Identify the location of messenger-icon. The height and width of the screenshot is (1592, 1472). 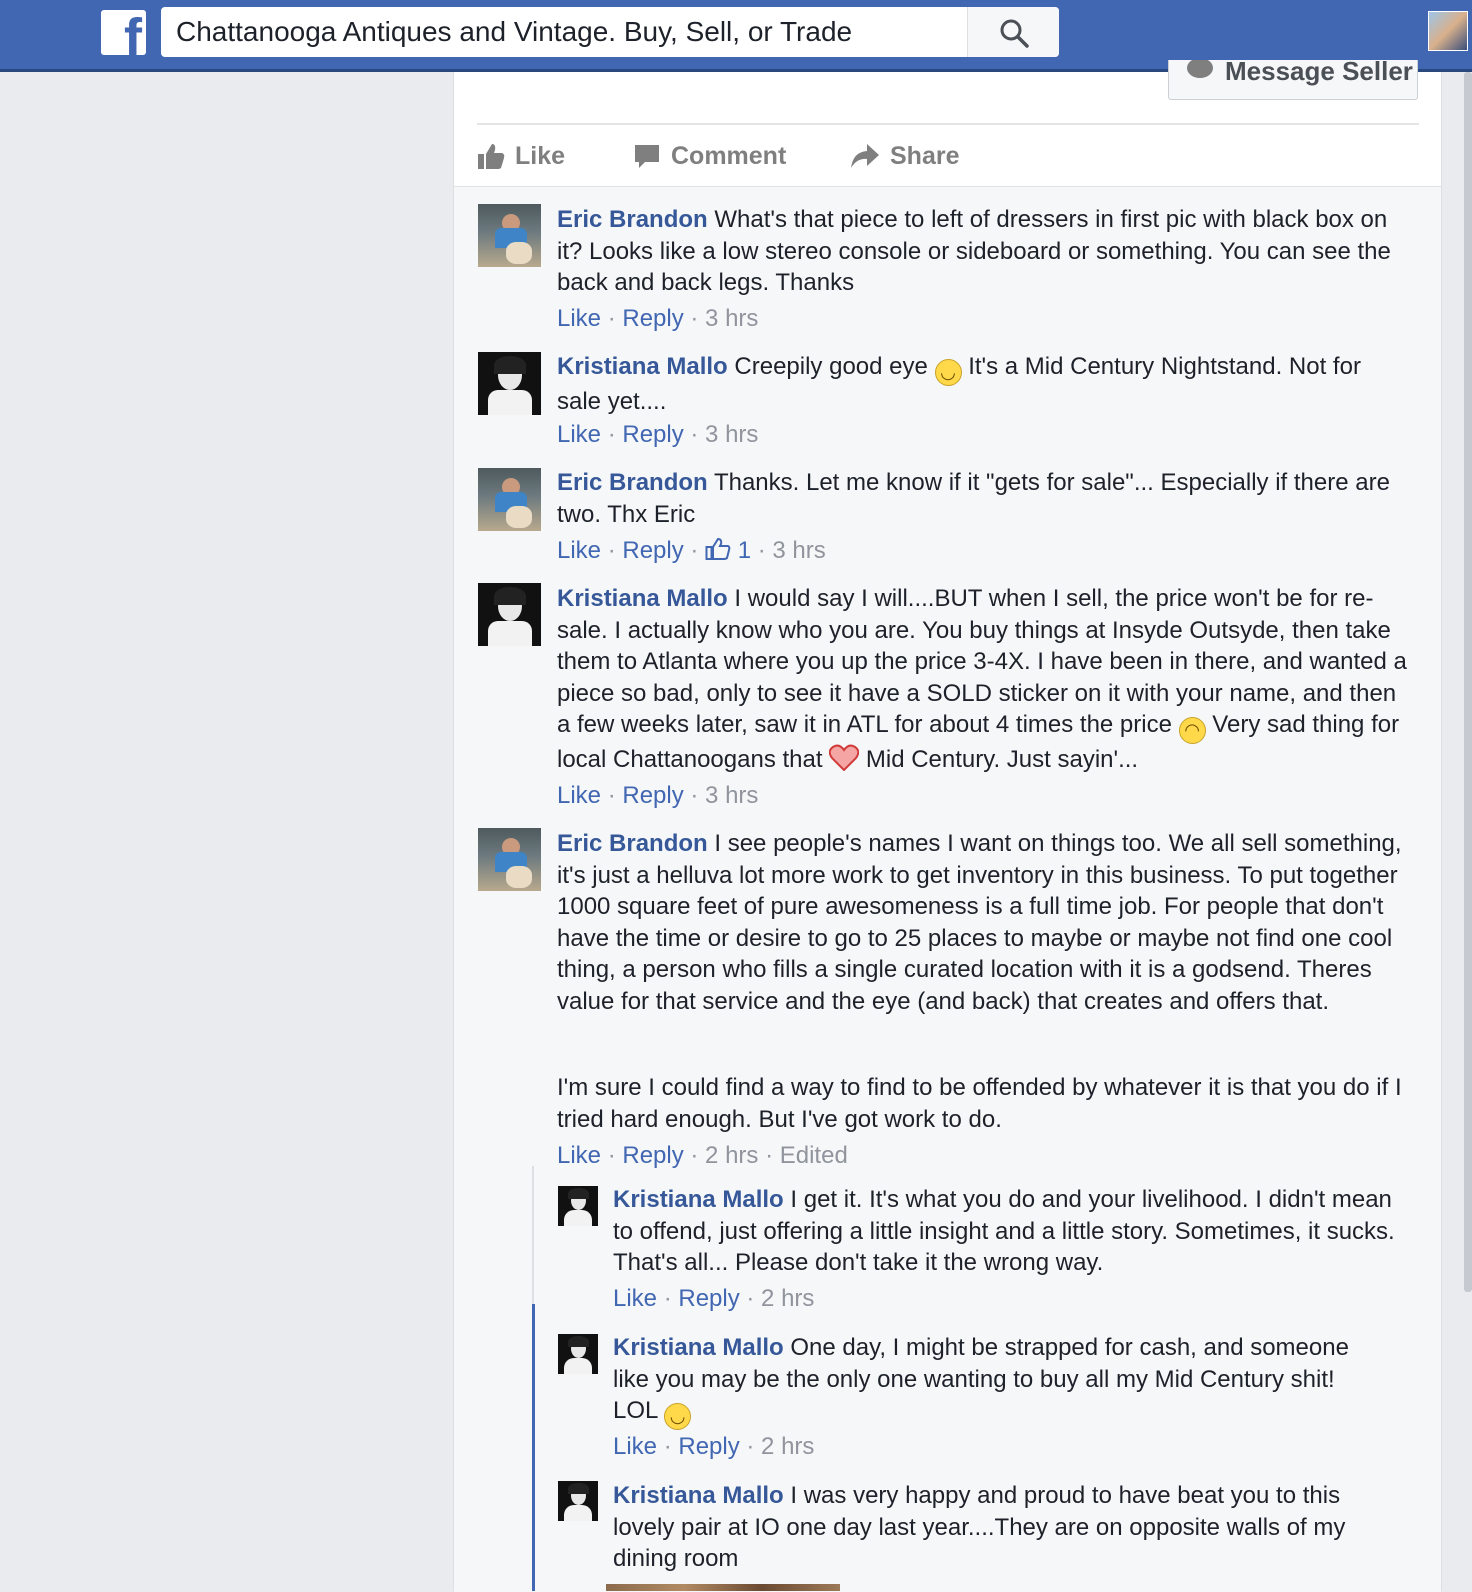
(1200, 69).